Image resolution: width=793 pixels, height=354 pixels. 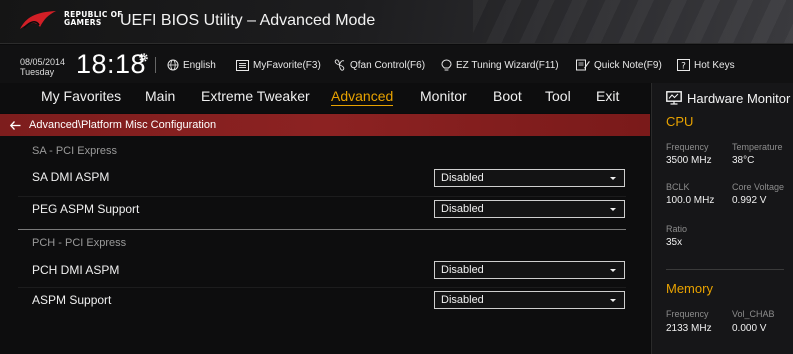 What do you see at coordinates (79, 243) in the screenshot?
I see `section-title-pch-pci-express: PCH - PCI Express` at bounding box center [79, 243].